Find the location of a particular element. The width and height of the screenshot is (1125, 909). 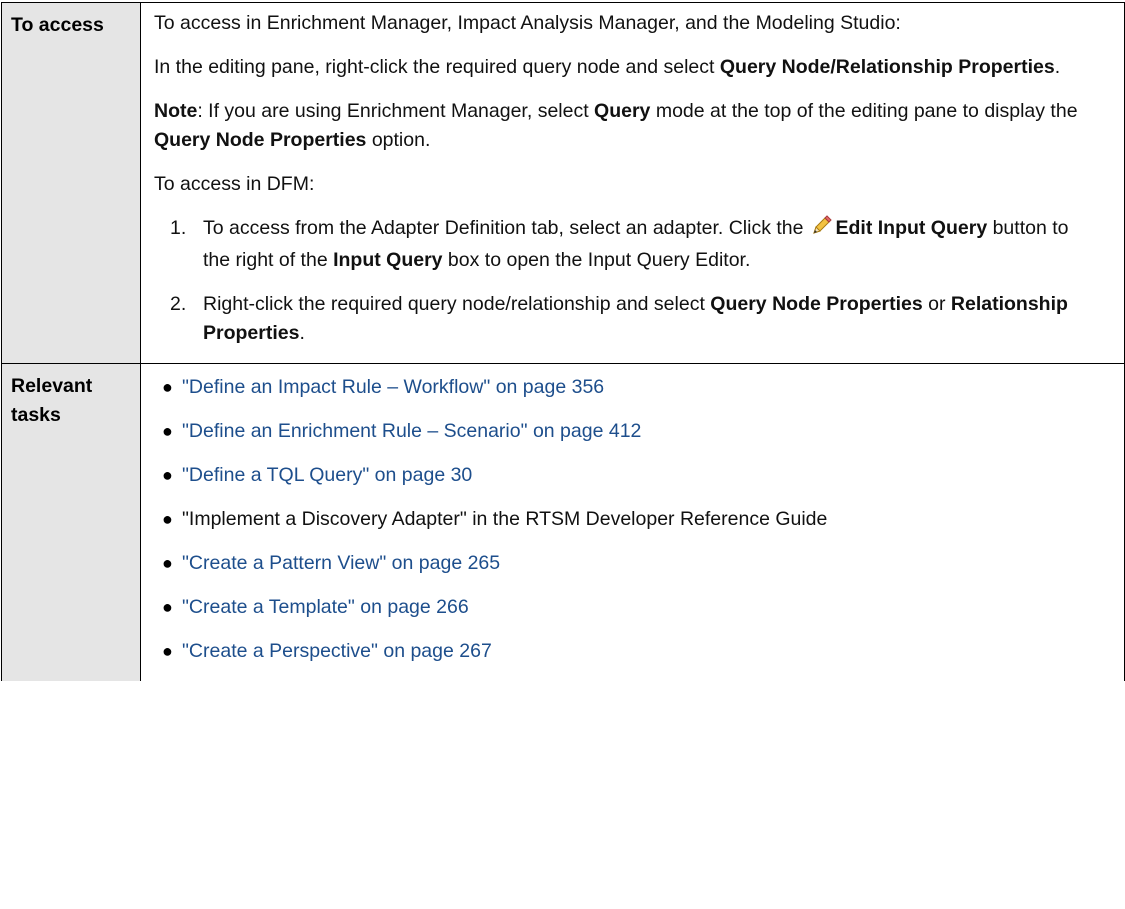

access-header: To access is located at coordinates (57, 25).